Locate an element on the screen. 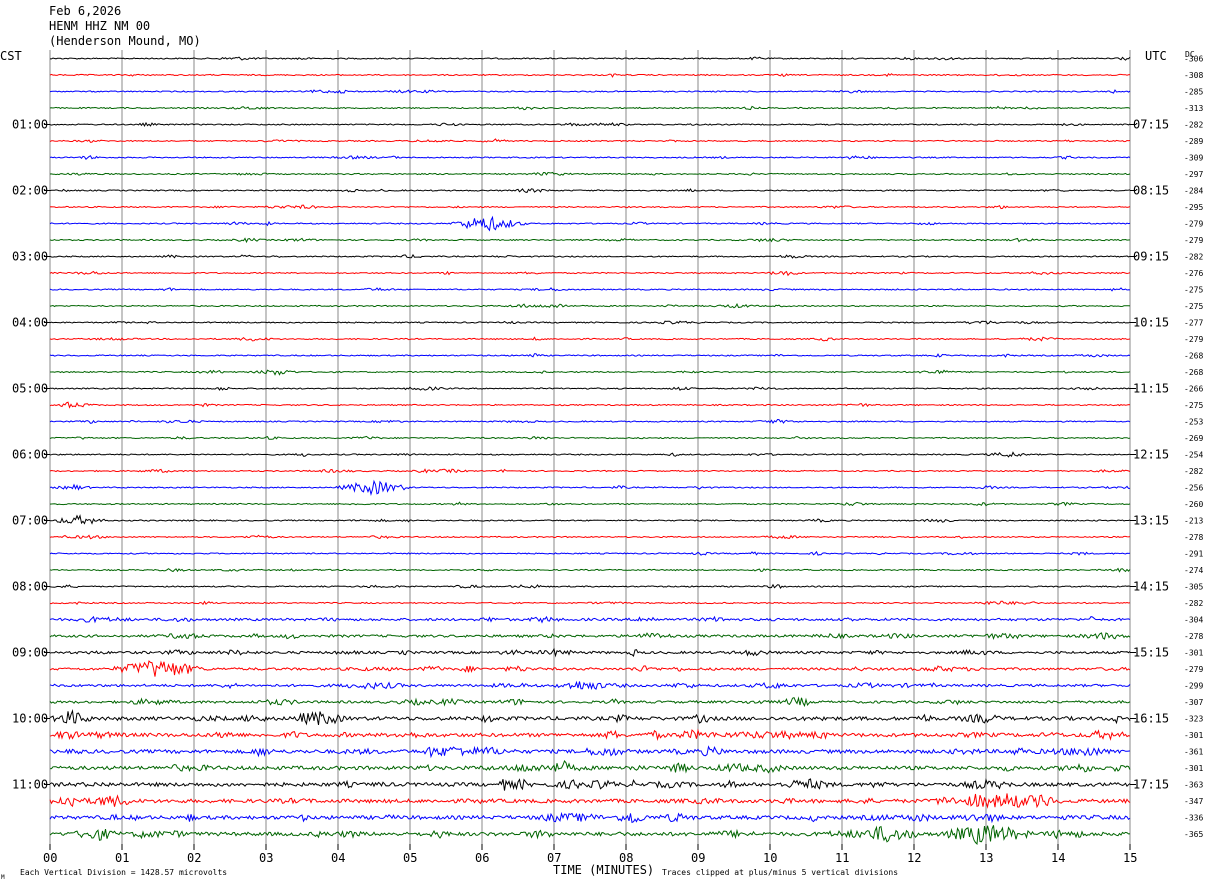 Image resolution: width=1210 pixels, height=886 pixels. dc-offset-label: -254 is located at coordinates (1193, 455).